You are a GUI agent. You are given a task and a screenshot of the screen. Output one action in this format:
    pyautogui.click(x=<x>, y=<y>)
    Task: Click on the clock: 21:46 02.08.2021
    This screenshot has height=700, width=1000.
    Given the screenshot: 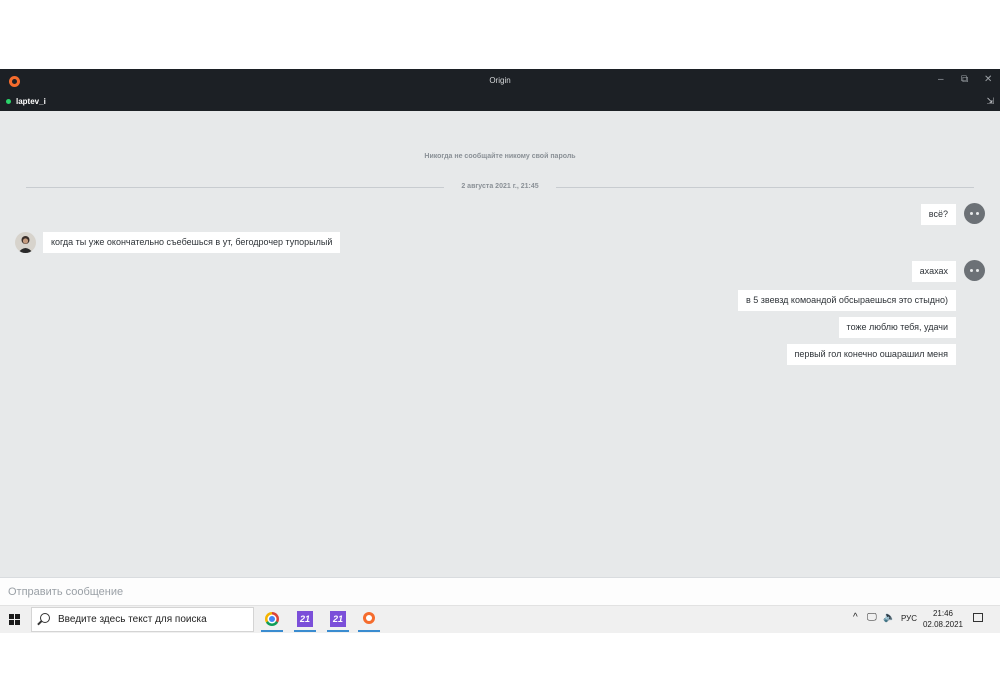 What is the action you would take?
    pyautogui.click(x=943, y=619)
    